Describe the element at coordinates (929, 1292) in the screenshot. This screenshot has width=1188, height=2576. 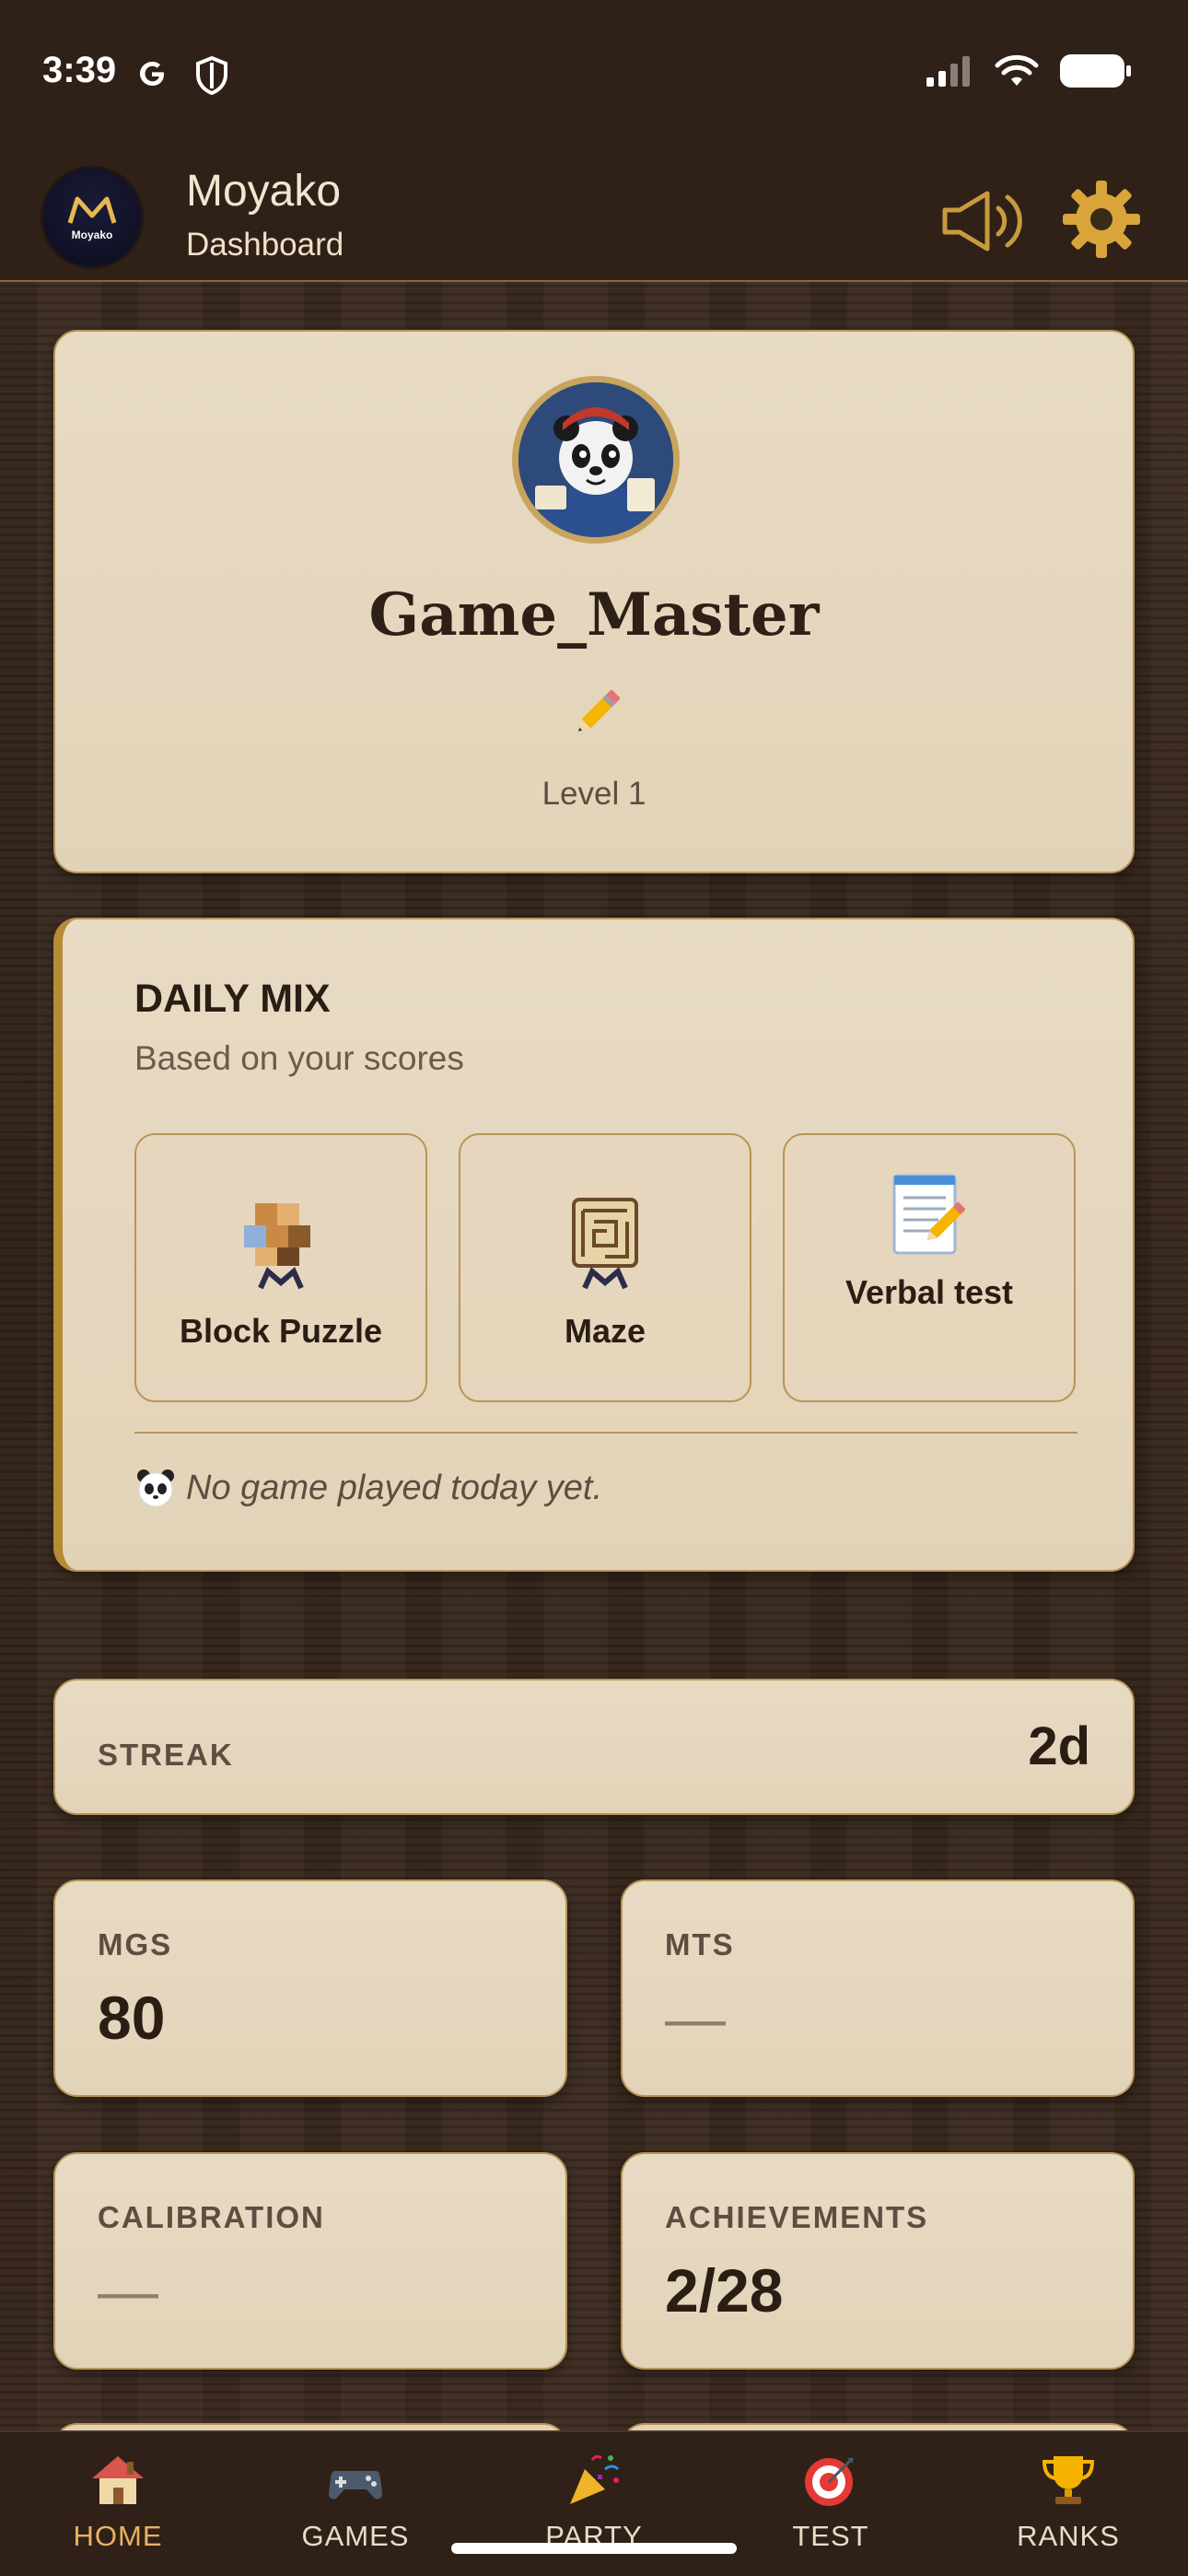
I see `daily-mix-game-label: Verbal test` at that location.